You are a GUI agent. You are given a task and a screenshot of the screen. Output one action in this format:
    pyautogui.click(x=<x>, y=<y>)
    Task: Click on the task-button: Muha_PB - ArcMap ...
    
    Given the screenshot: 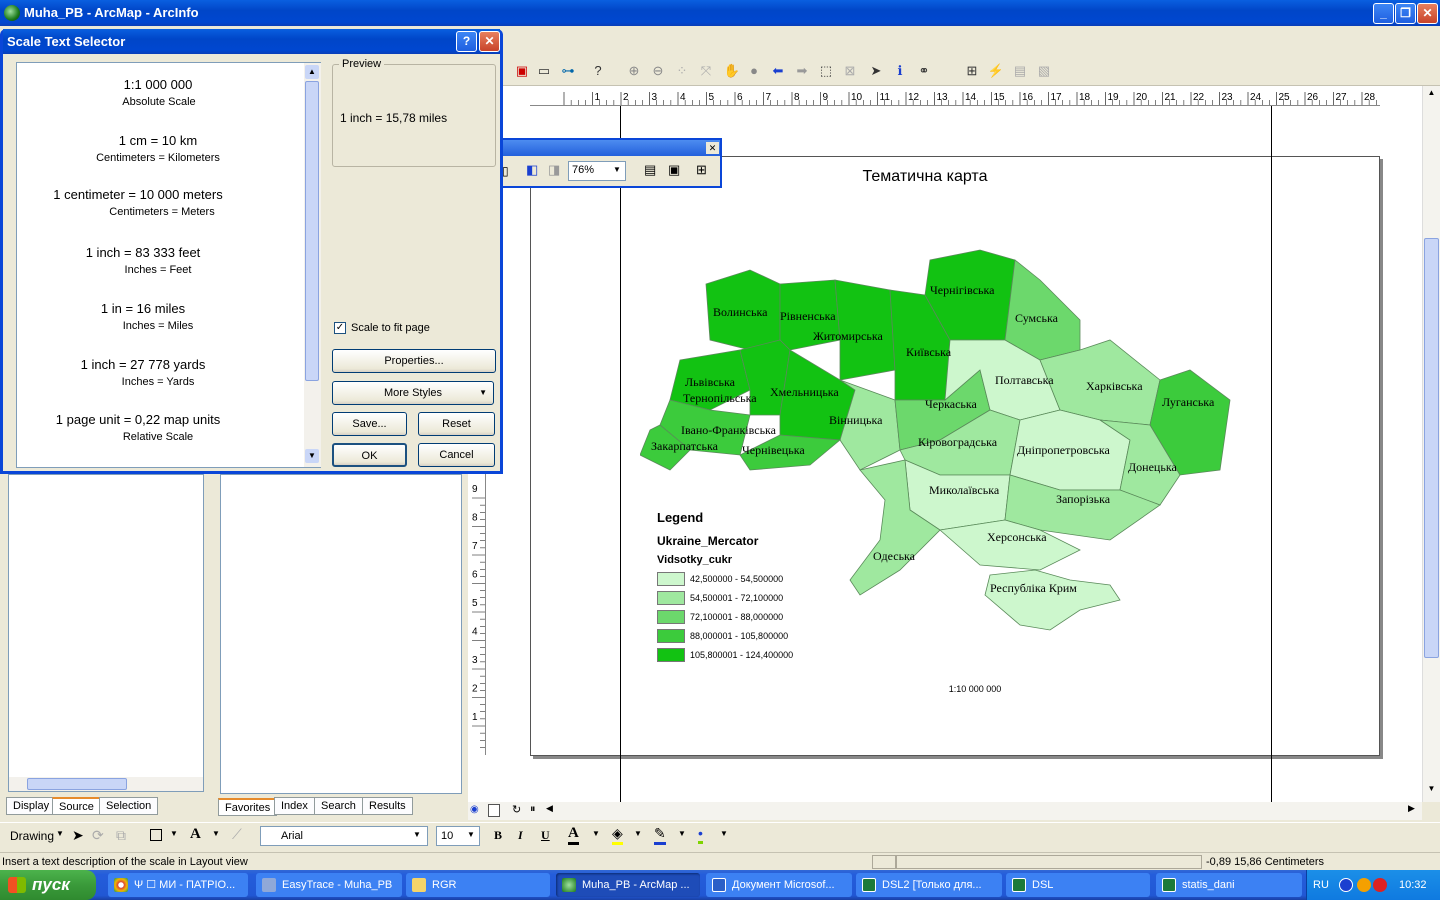 What is the action you would take?
    pyautogui.click(x=628, y=885)
    